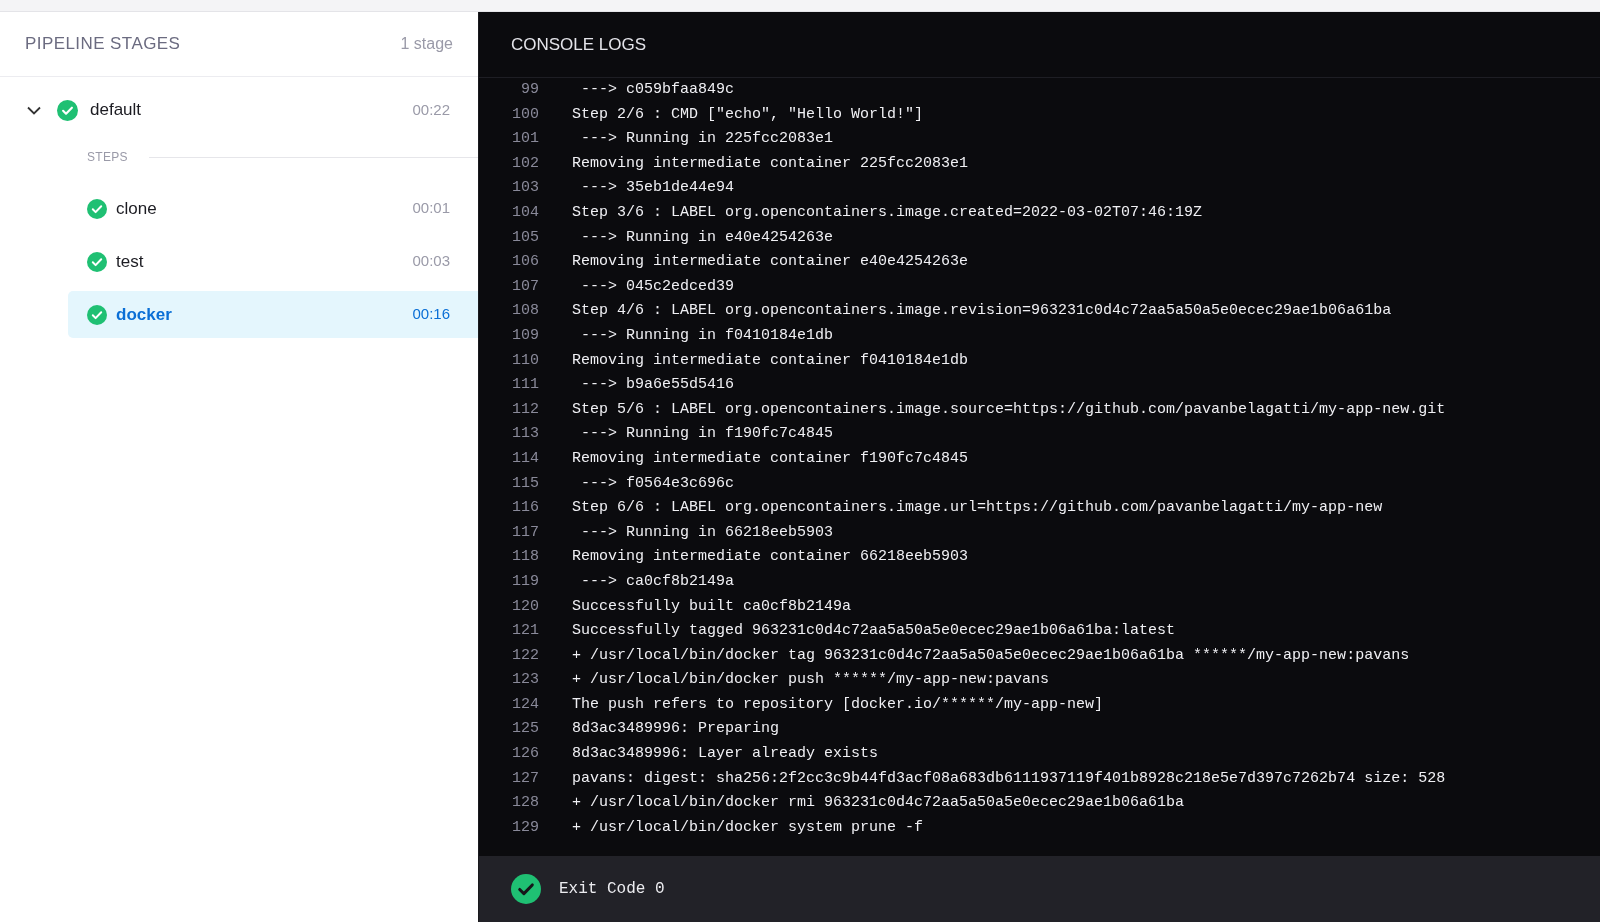 This screenshot has width=1600, height=922. What do you see at coordinates (525, 581) in the screenshot?
I see `line-number: 119` at bounding box center [525, 581].